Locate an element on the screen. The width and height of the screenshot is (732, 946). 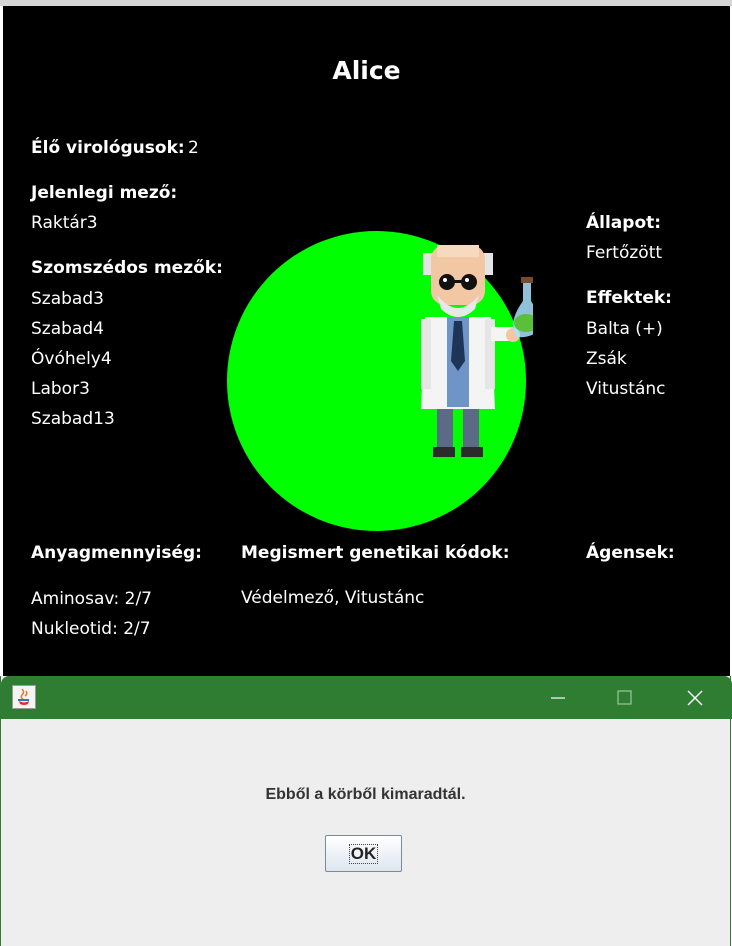
effects-label: Effektek: is located at coordinates (629, 298).